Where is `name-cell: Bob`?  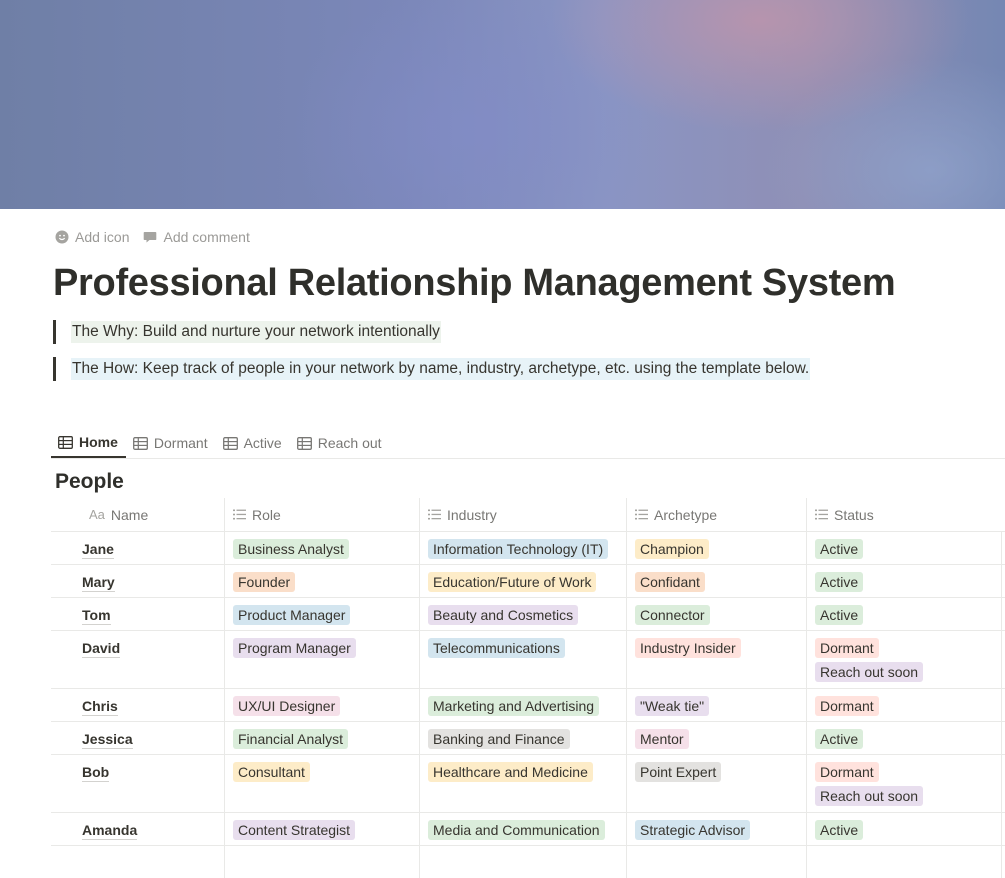 name-cell: Bob is located at coordinates (138, 783).